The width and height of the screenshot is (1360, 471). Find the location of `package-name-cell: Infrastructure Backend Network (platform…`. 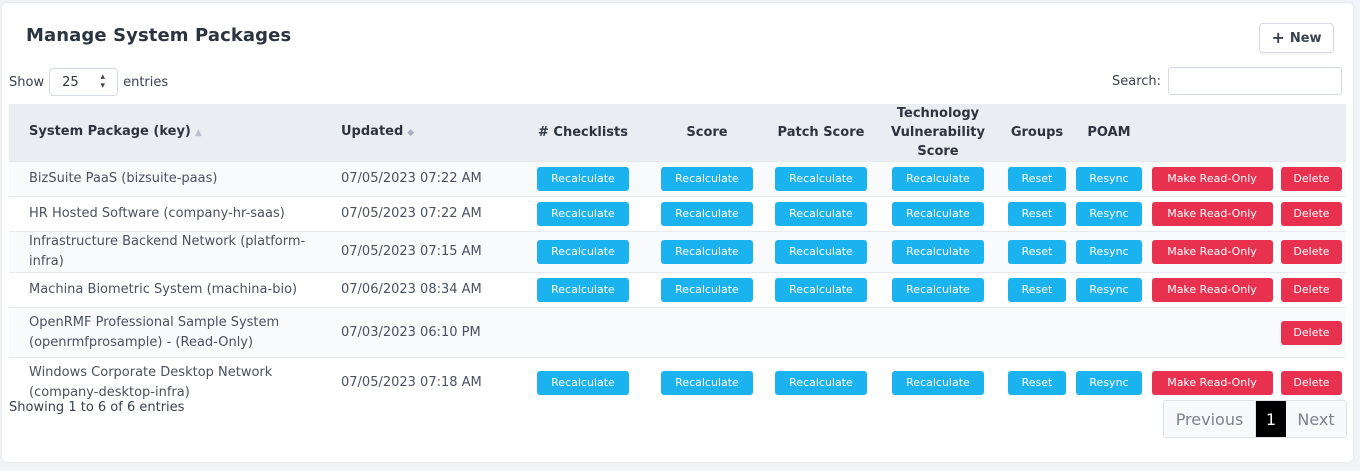

package-name-cell: Infrastructure Backend Network (platform… is located at coordinates (171, 252).